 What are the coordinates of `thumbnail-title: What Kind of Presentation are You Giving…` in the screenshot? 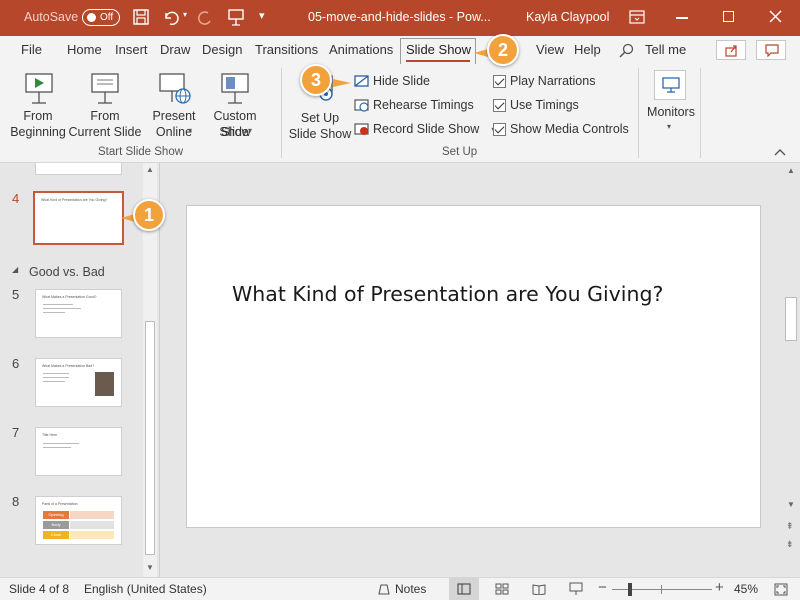 It's located at (74, 200).